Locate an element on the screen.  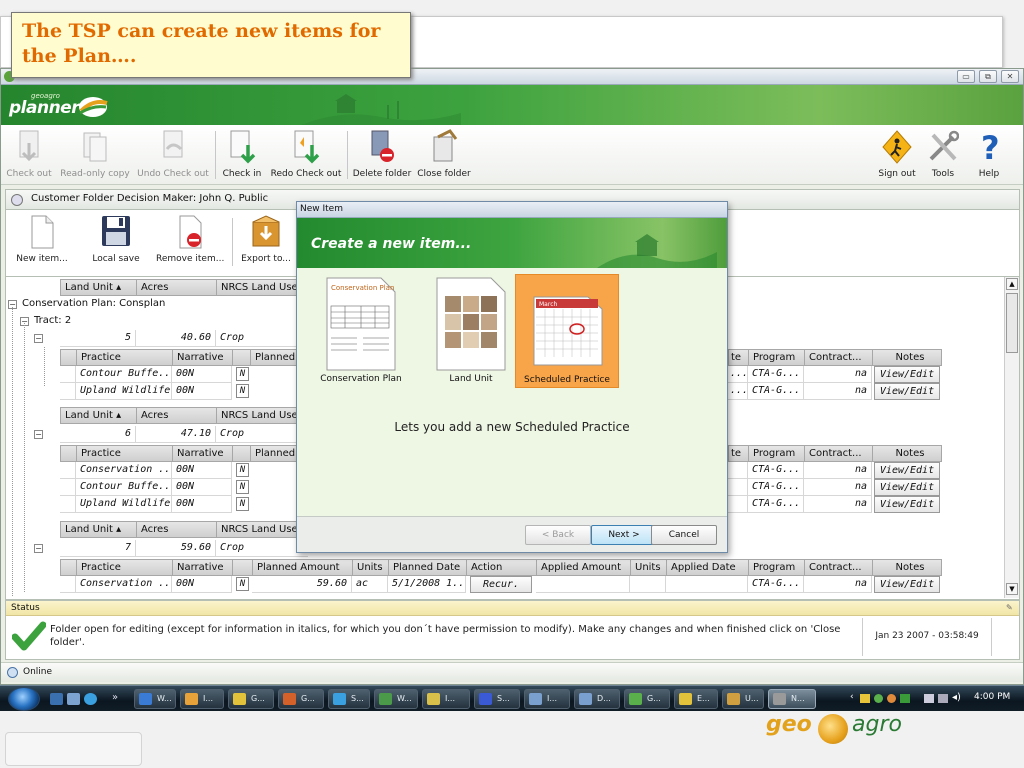
land-unit-row: − 6 47.10 Crop is located at coordinates (170, 434).